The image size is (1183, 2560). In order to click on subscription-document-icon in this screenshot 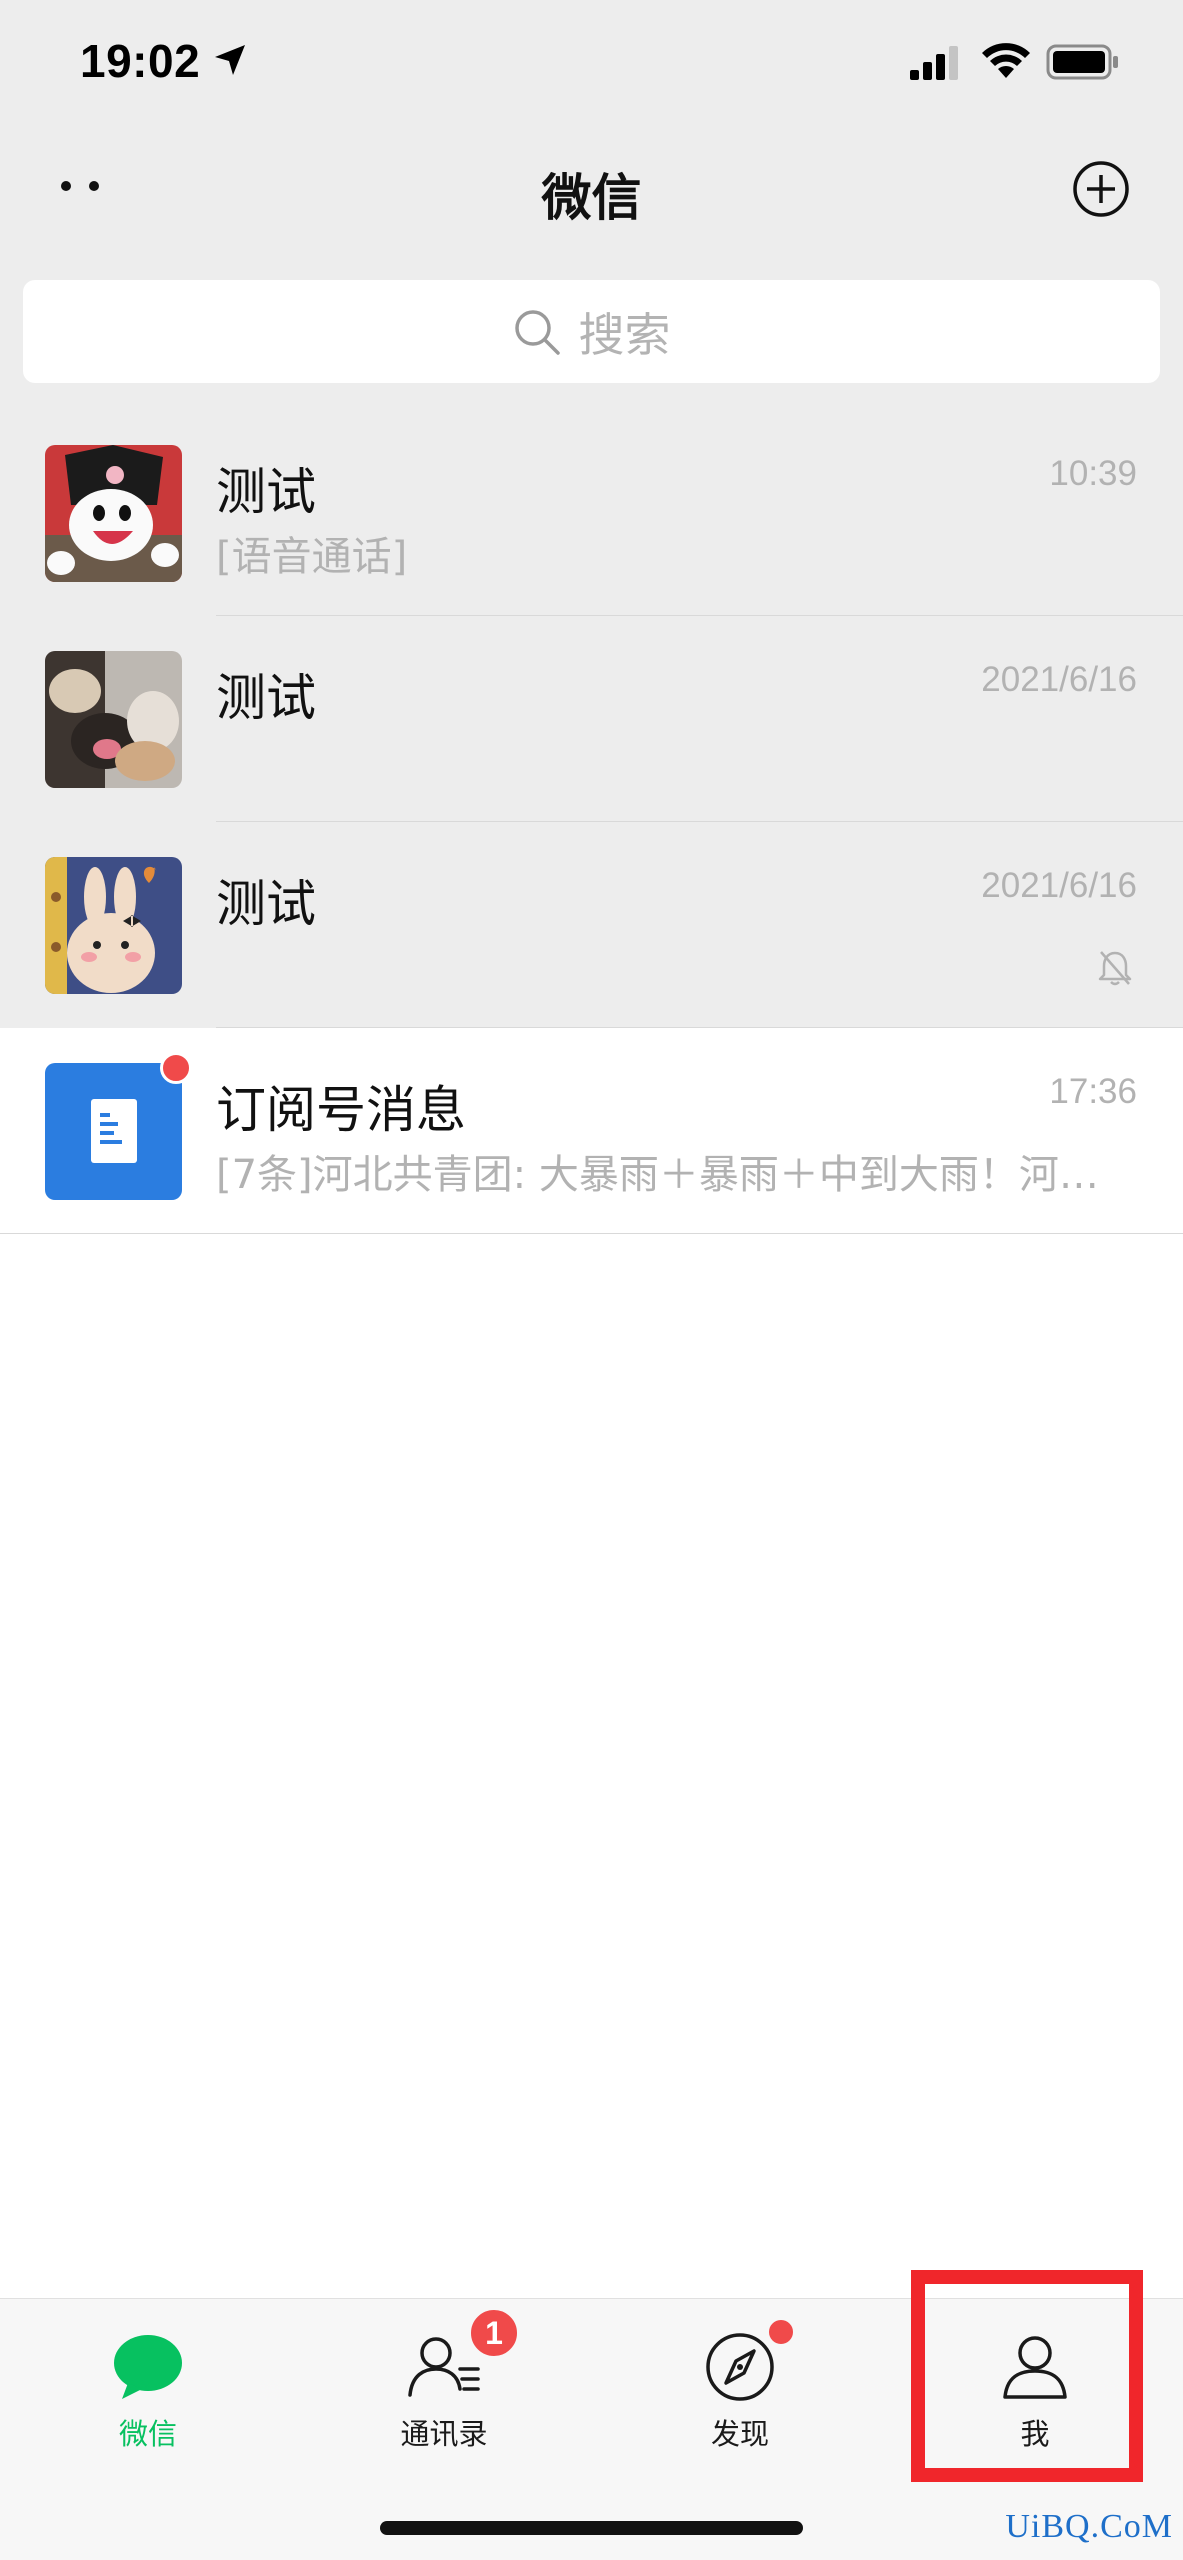, I will do `click(113, 1131)`.